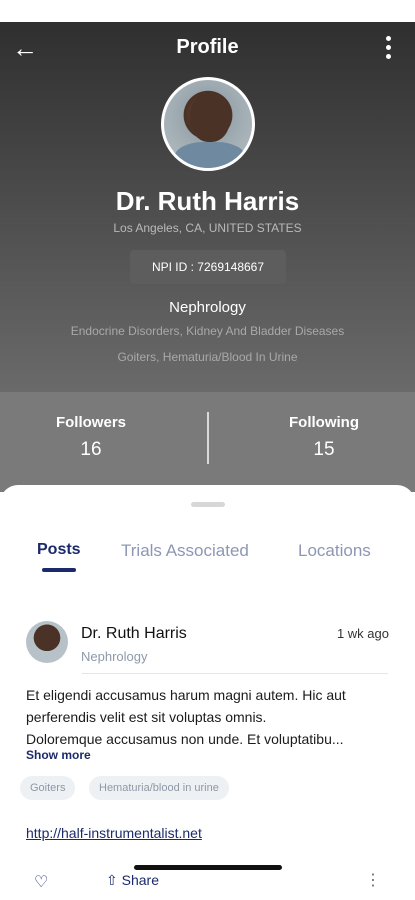 The height and width of the screenshot is (900, 415). Describe the element at coordinates (210, 117) in the screenshot. I see `avatar-face-shape` at that location.